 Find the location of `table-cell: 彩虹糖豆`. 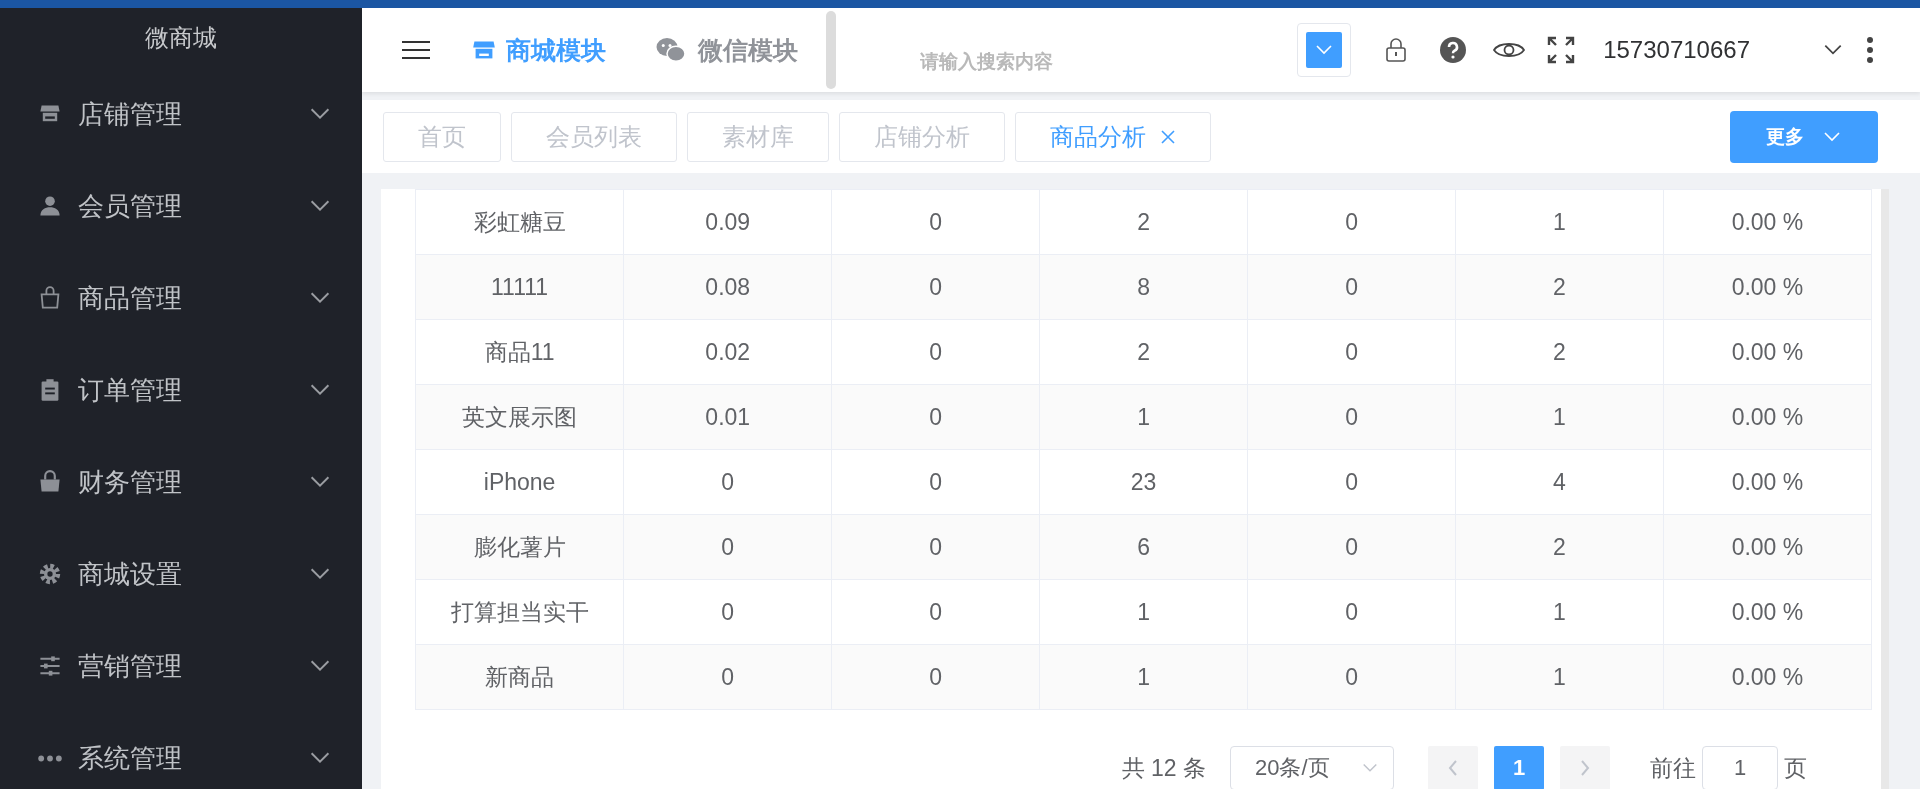

table-cell: 彩虹糖豆 is located at coordinates (519, 222).